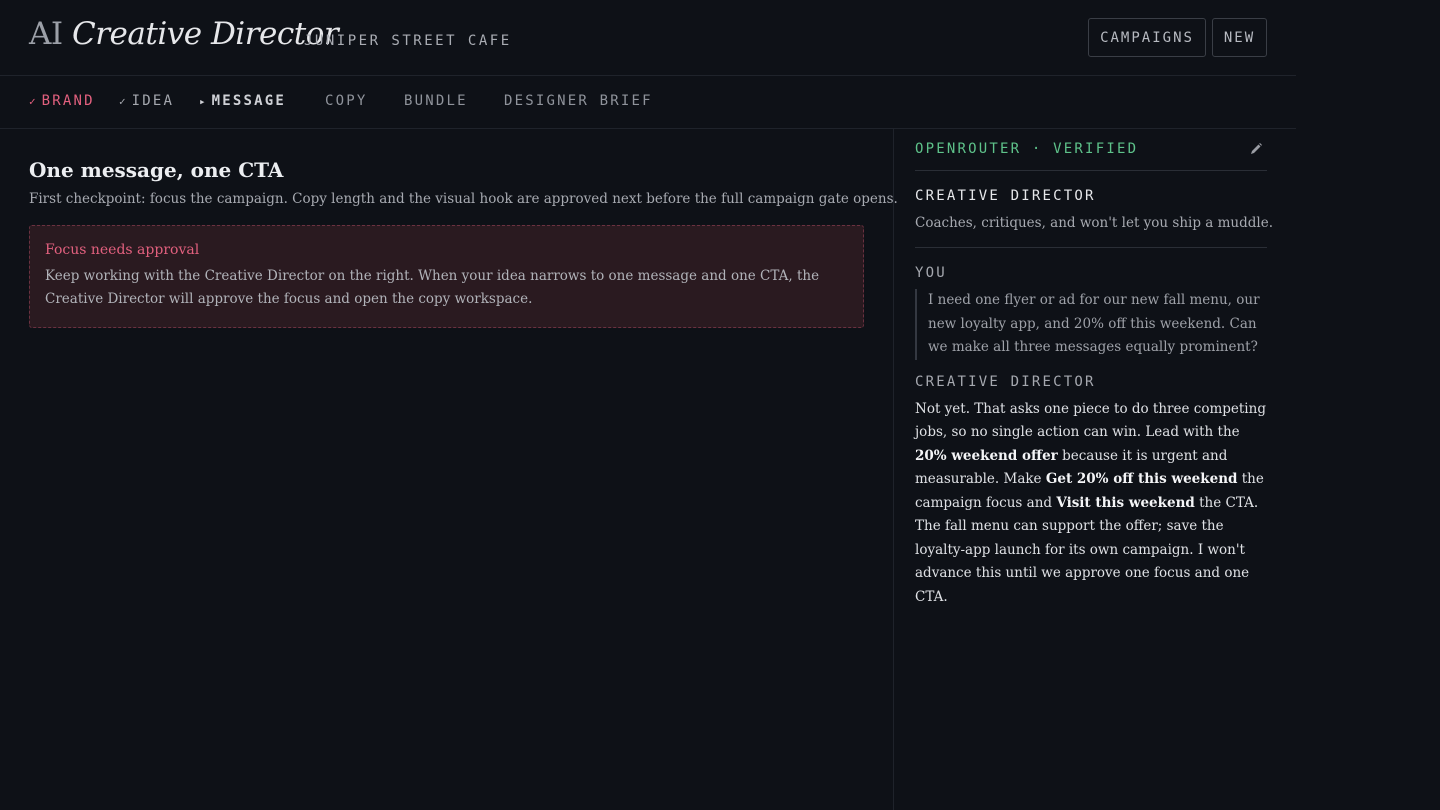 The width and height of the screenshot is (1440, 810). What do you see at coordinates (1005, 381) in the screenshot?
I see `director-message-label: CREATIVE DIRECTOR` at bounding box center [1005, 381].